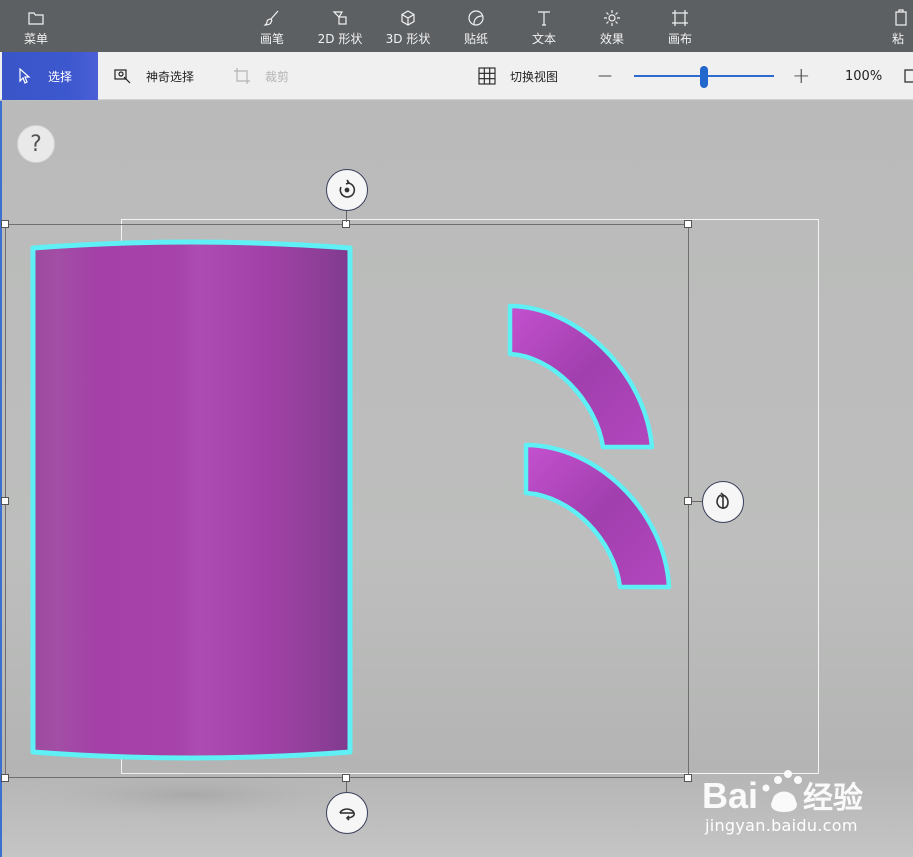  What do you see at coordinates (688, 224) in the screenshot?
I see `resize-handle-top-right` at bounding box center [688, 224].